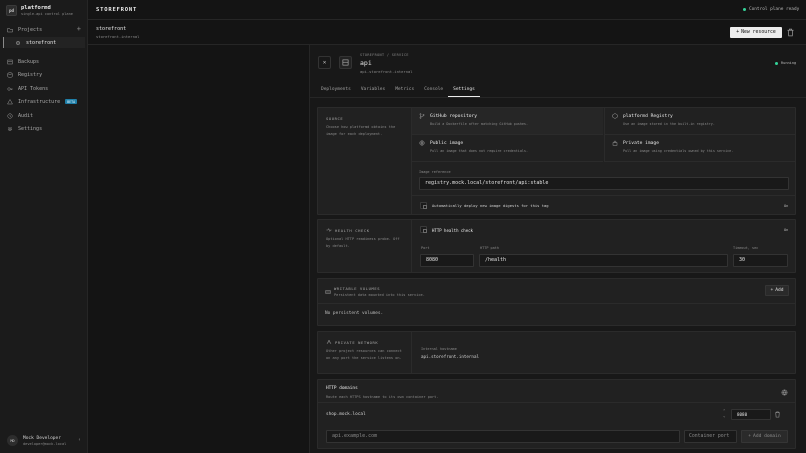  I want to click on sidebar-item-projects: Projects +, so click(44, 29).